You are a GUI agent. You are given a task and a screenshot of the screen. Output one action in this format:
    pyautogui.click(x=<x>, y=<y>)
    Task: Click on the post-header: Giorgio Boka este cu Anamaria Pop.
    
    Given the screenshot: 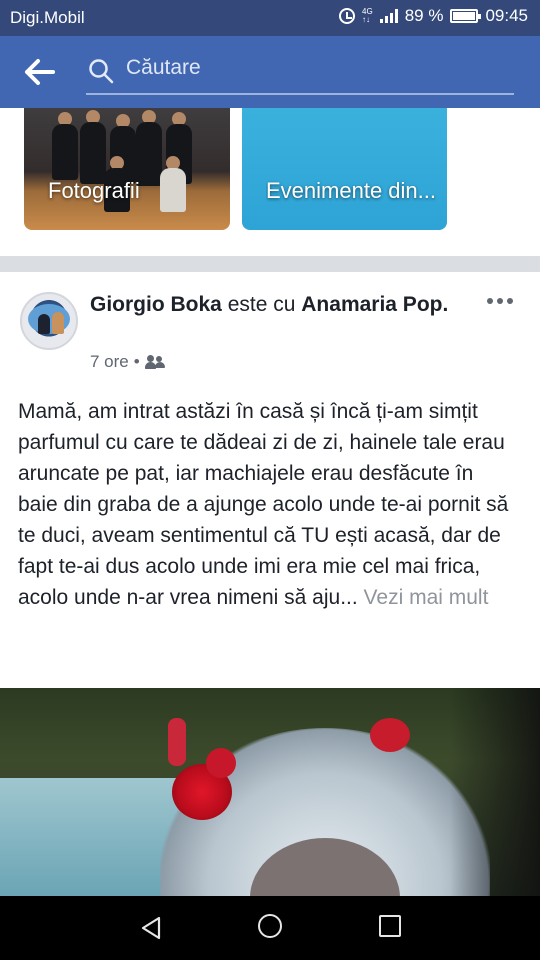 What is the action you would take?
    pyautogui.click(x=280, y=305)
    